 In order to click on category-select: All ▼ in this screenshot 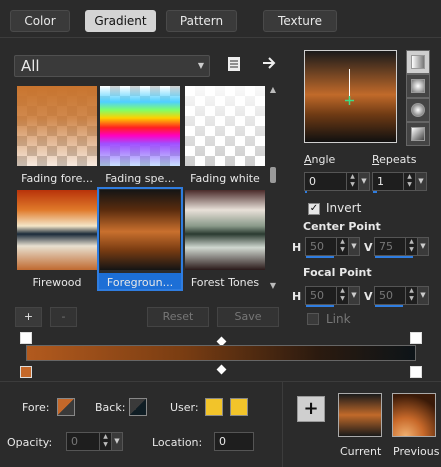, I will do `click(112, 66)`.